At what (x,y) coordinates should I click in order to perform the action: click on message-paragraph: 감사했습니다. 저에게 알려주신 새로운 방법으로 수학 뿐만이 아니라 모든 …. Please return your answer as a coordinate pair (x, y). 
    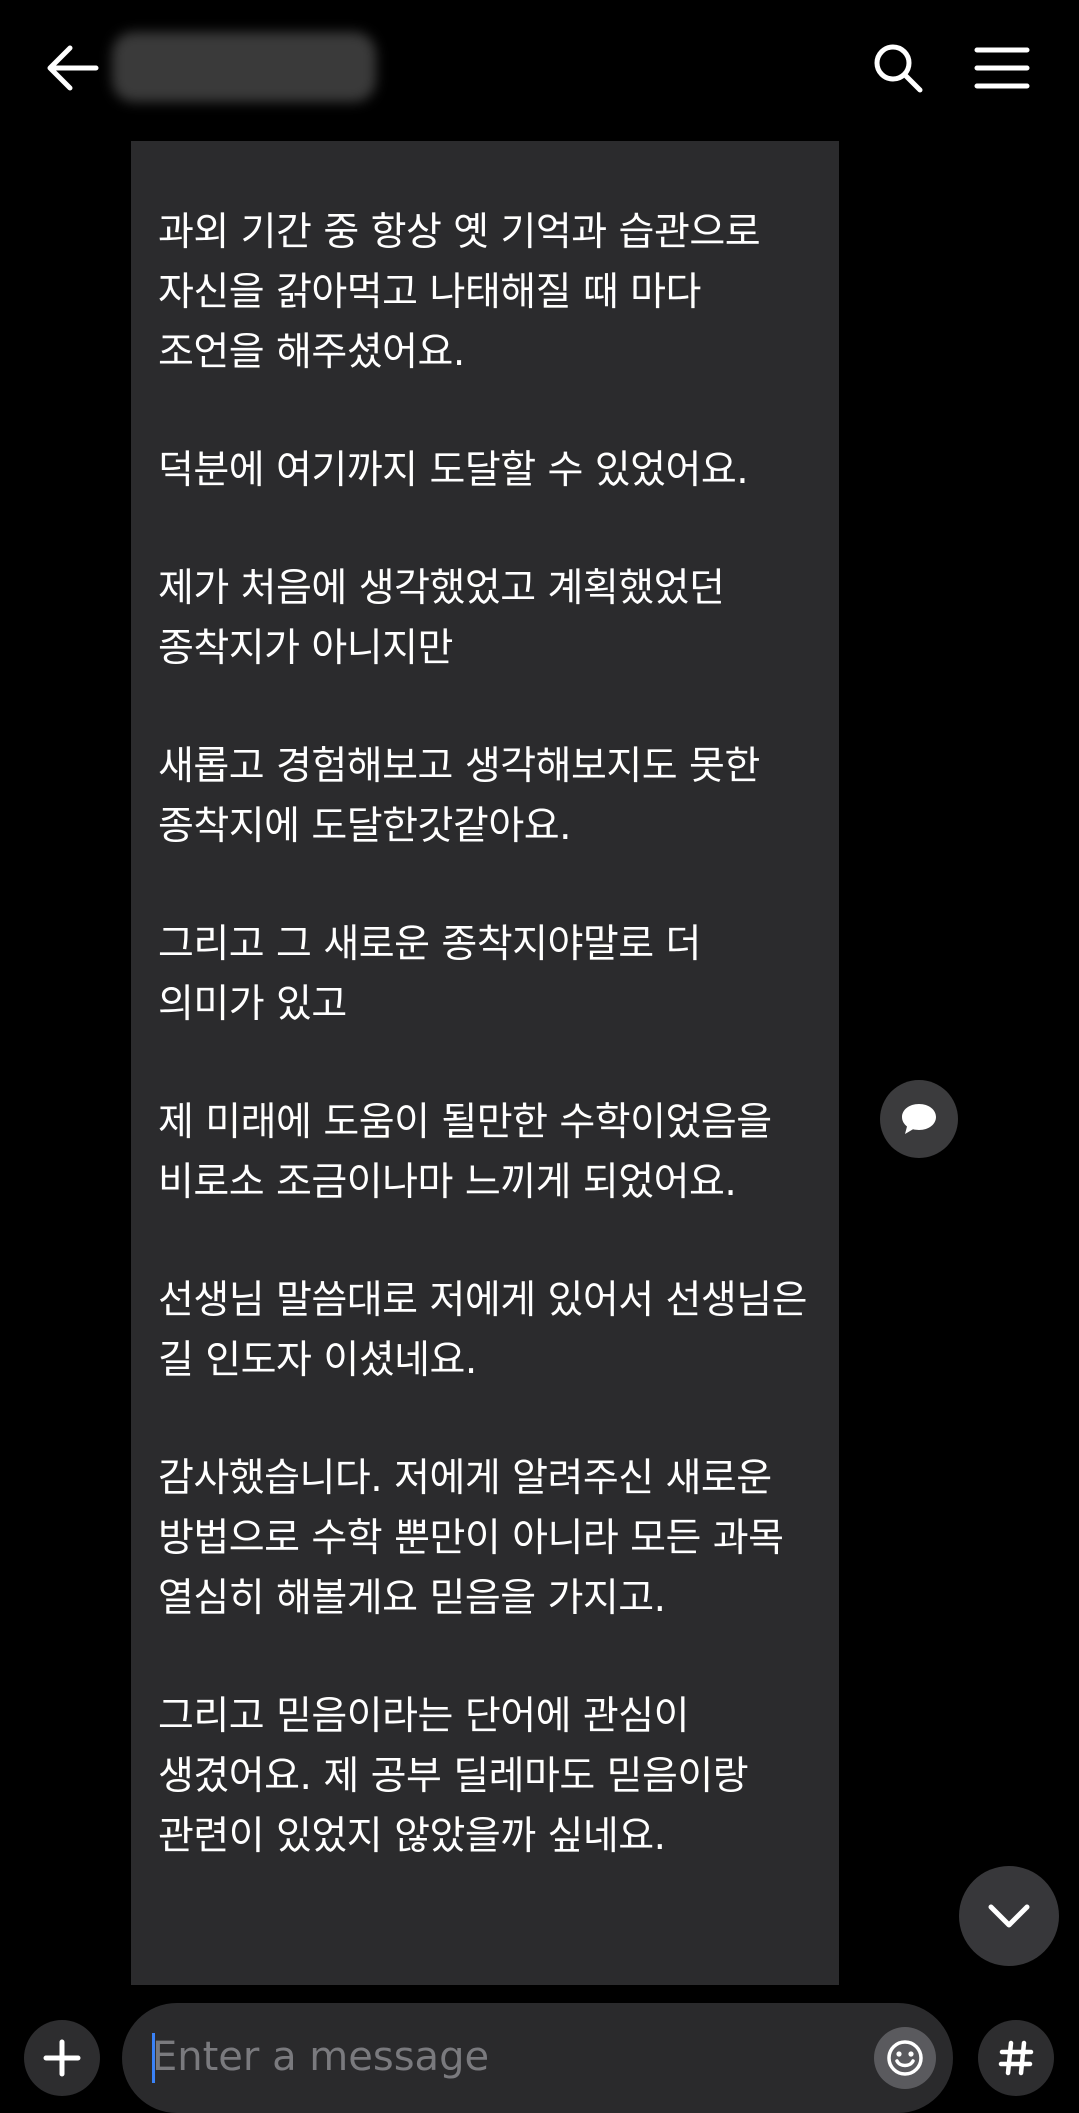
    Looking at the image, I should click on (471, 1538).